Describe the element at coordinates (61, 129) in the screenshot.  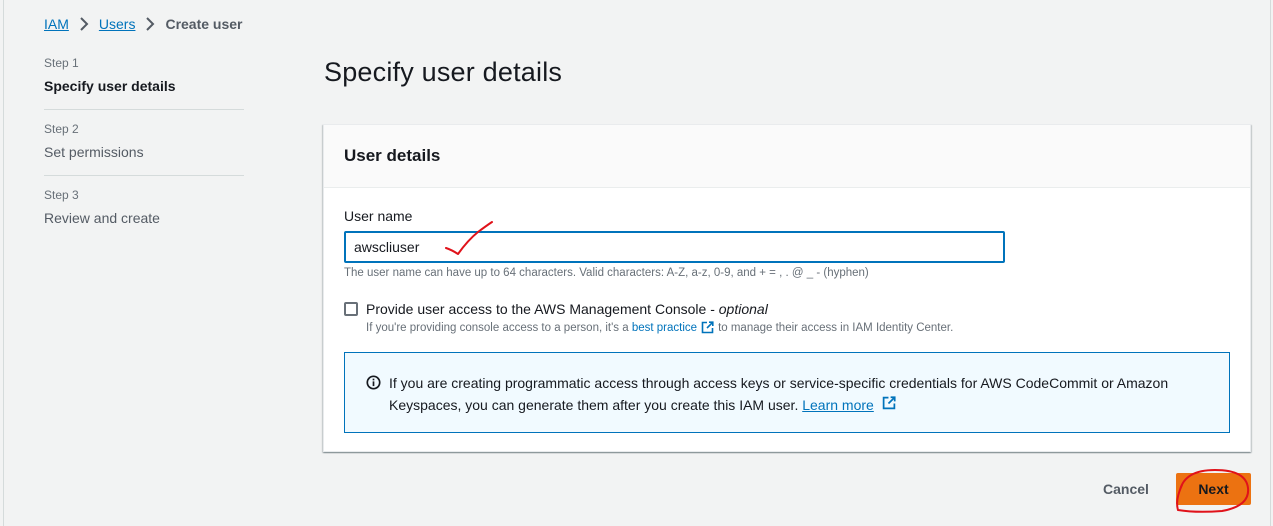
I see `step-number: Step 2` at that location.